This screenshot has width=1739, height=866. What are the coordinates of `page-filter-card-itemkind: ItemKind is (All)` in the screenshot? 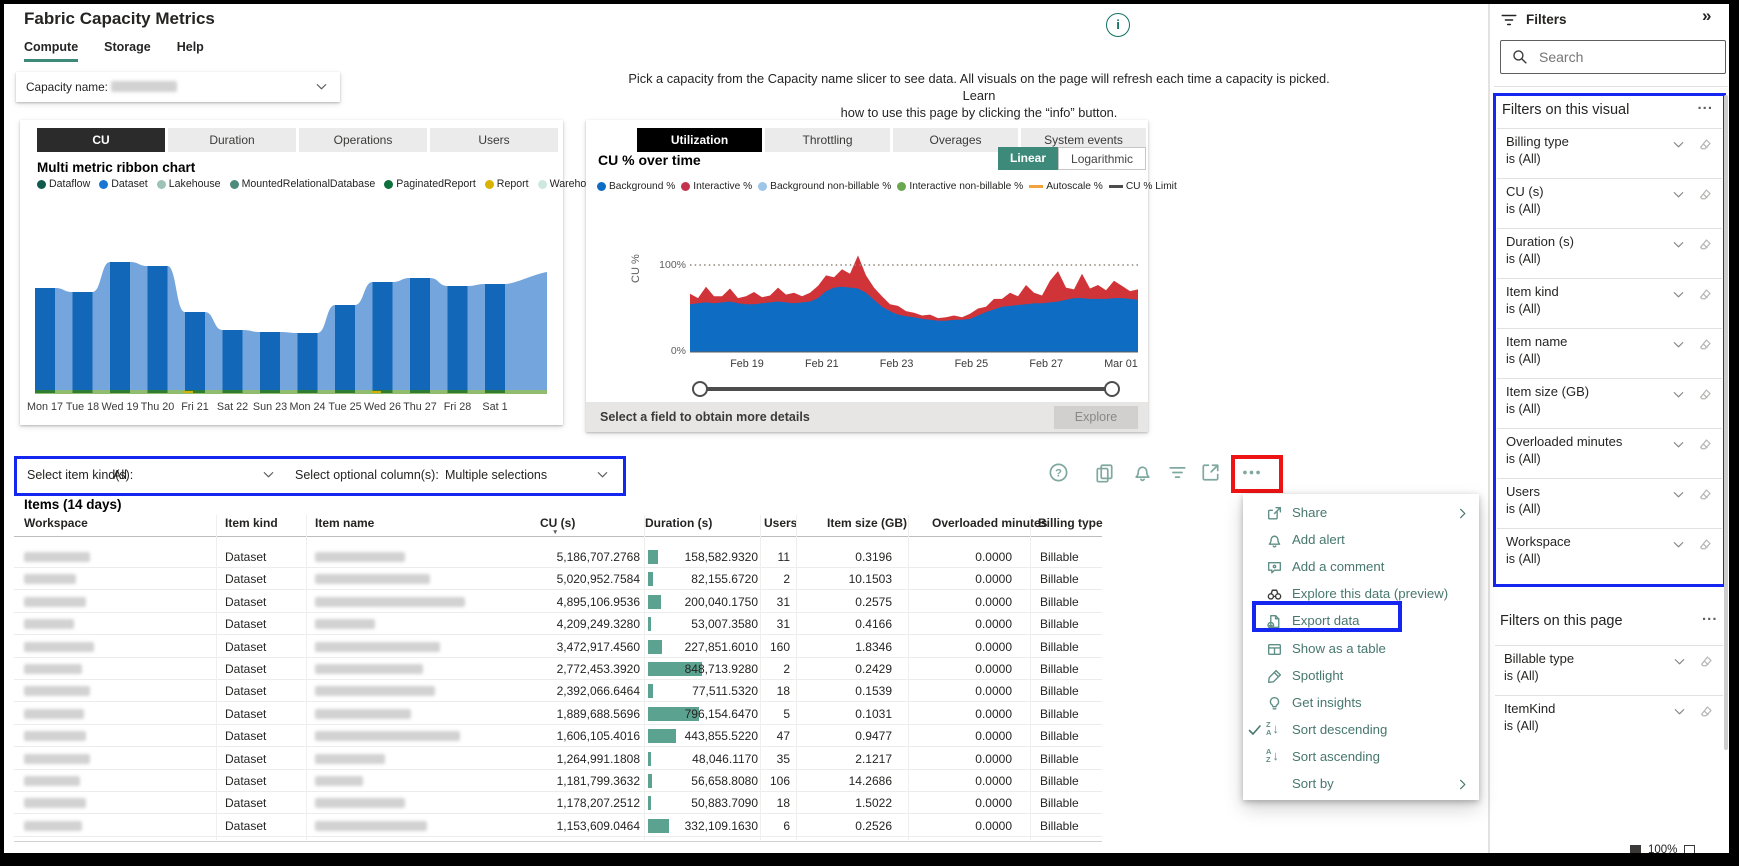 It's located at (1609, 720).